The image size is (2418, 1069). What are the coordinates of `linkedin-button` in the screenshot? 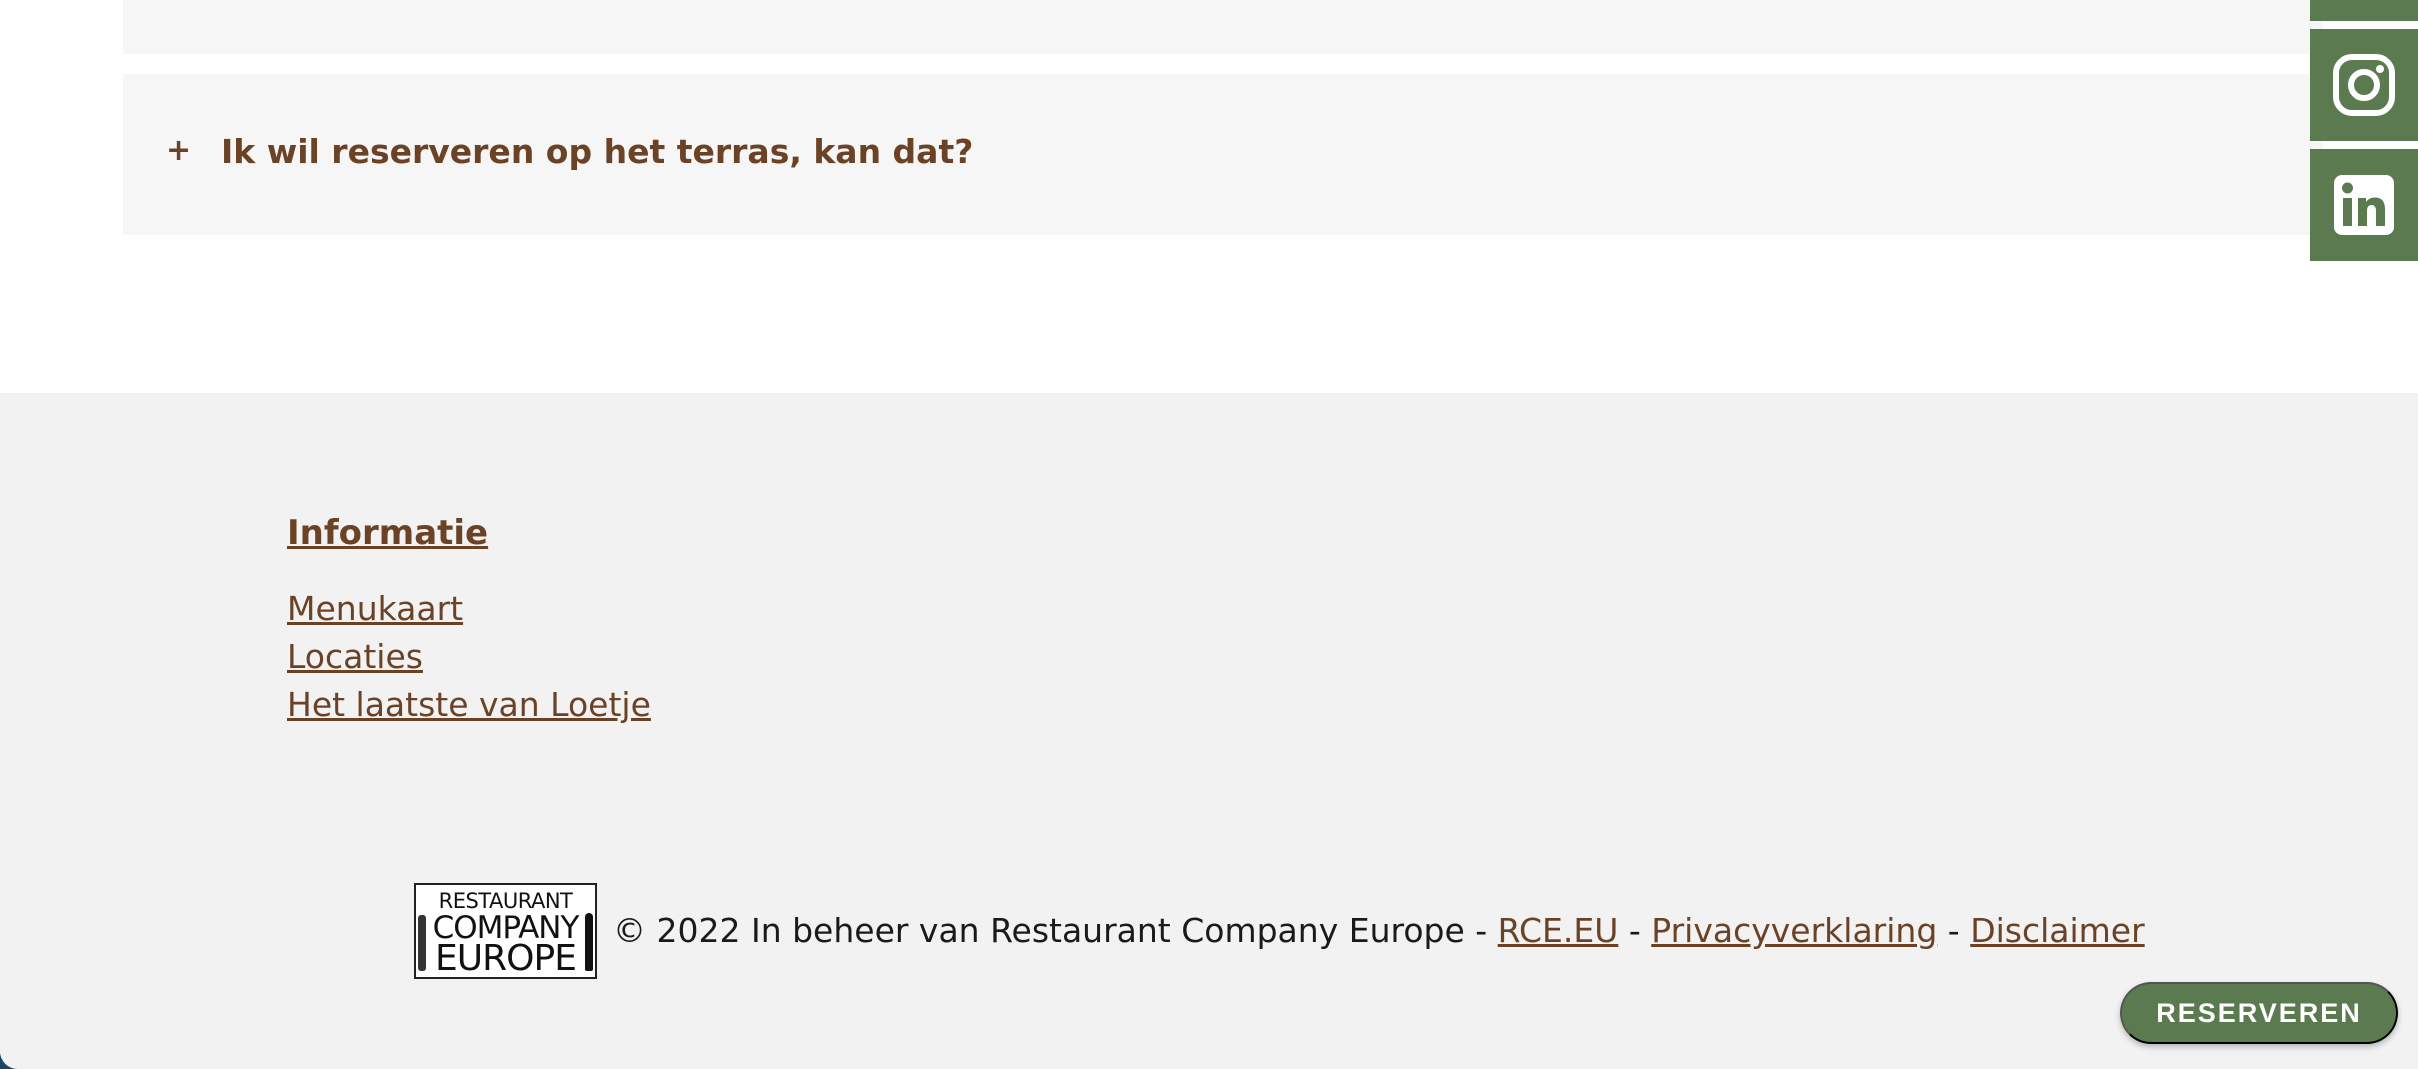 It's located at (2364, 205).